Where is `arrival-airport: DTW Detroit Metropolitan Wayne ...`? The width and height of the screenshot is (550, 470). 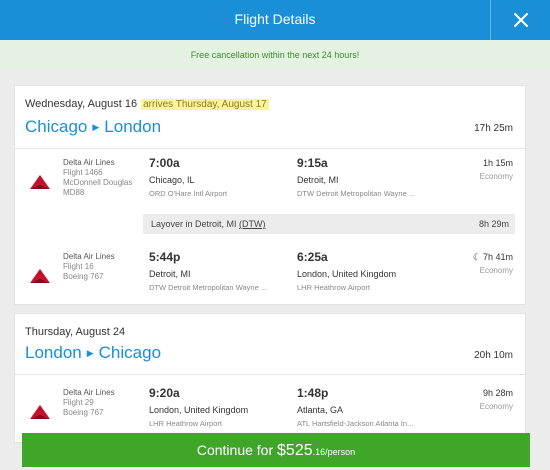
arrival-airport: DTW Detroit Metropolitan Wayne ... is located at coordinates (356, 193).